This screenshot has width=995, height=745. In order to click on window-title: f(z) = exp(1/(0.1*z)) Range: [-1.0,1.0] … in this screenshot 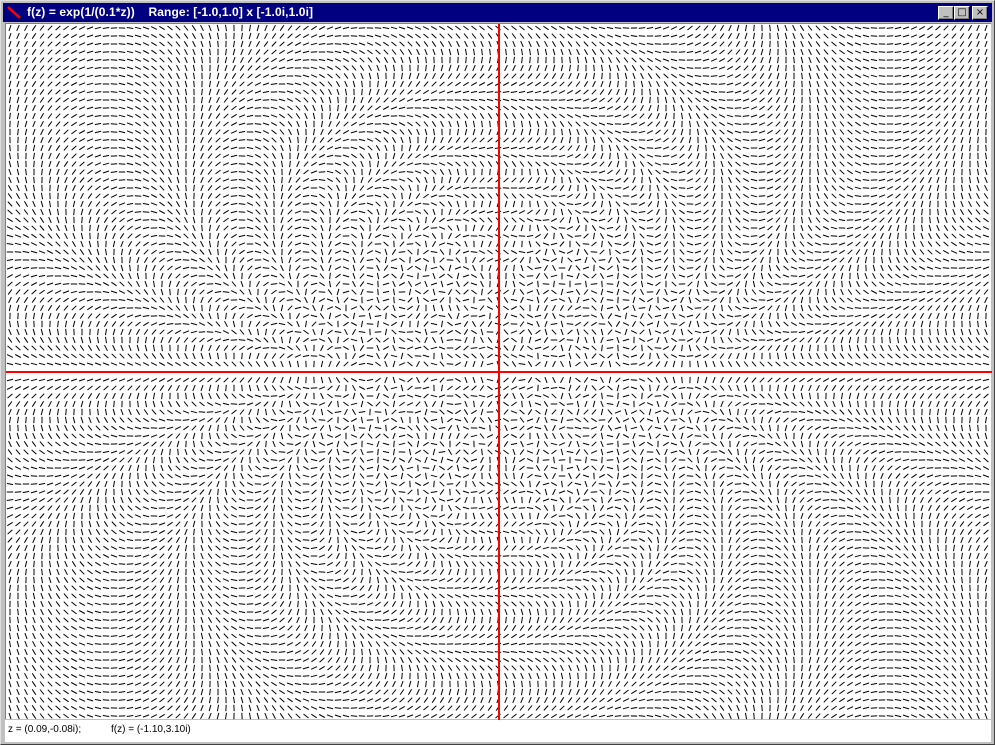, I will do `click(170, 12)`.